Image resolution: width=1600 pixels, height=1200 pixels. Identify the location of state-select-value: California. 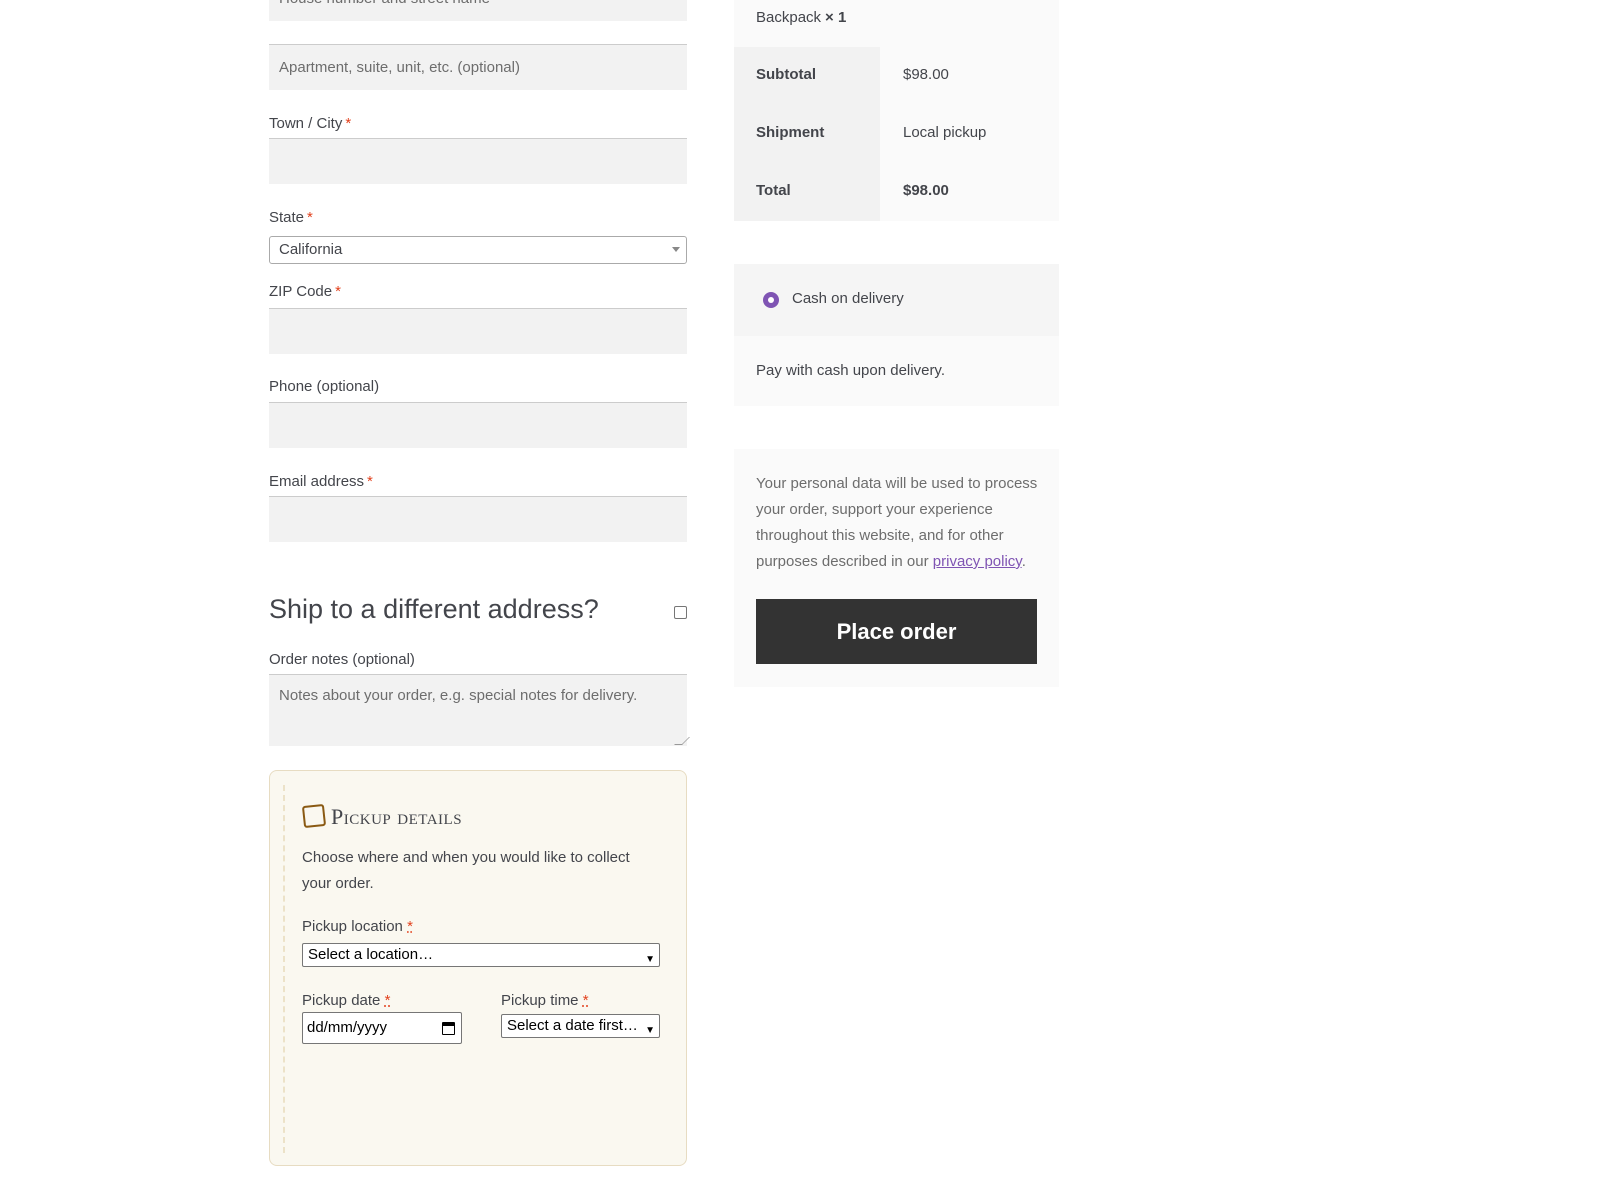
(311, 249).